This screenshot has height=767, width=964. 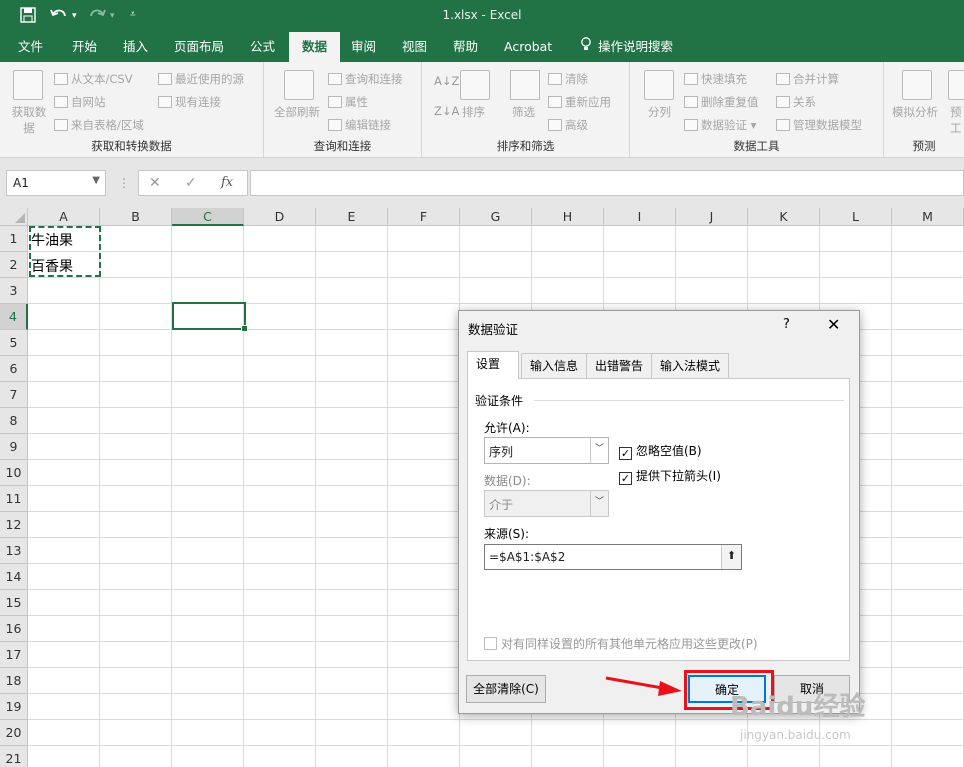 What do you see at coordinates (14, 369) in the screenshot?
I see `row-header-6: 6` at bounding box center [14, 369].